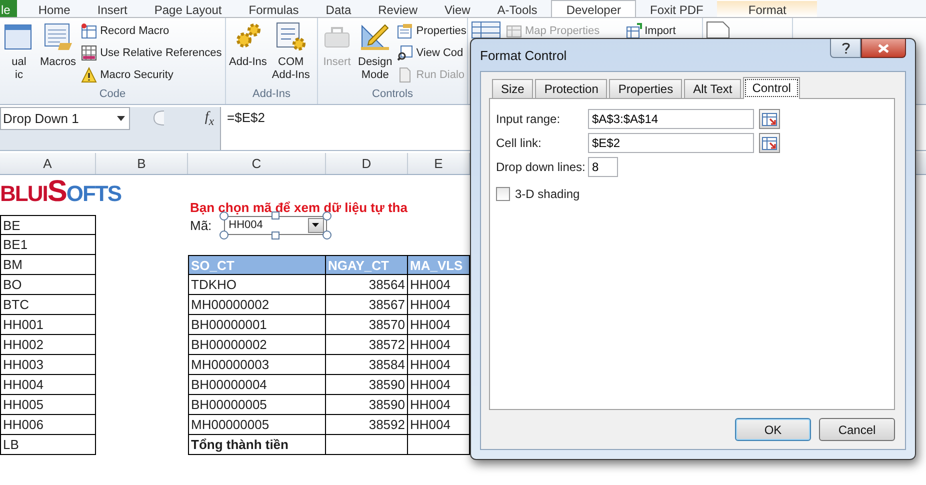 The width and height of the screenshot is (926, 485). What do you see at coordinates (54, 8) in the screenshot?
I see `ribbon-tab: Home` at bounding box center [54, 8].